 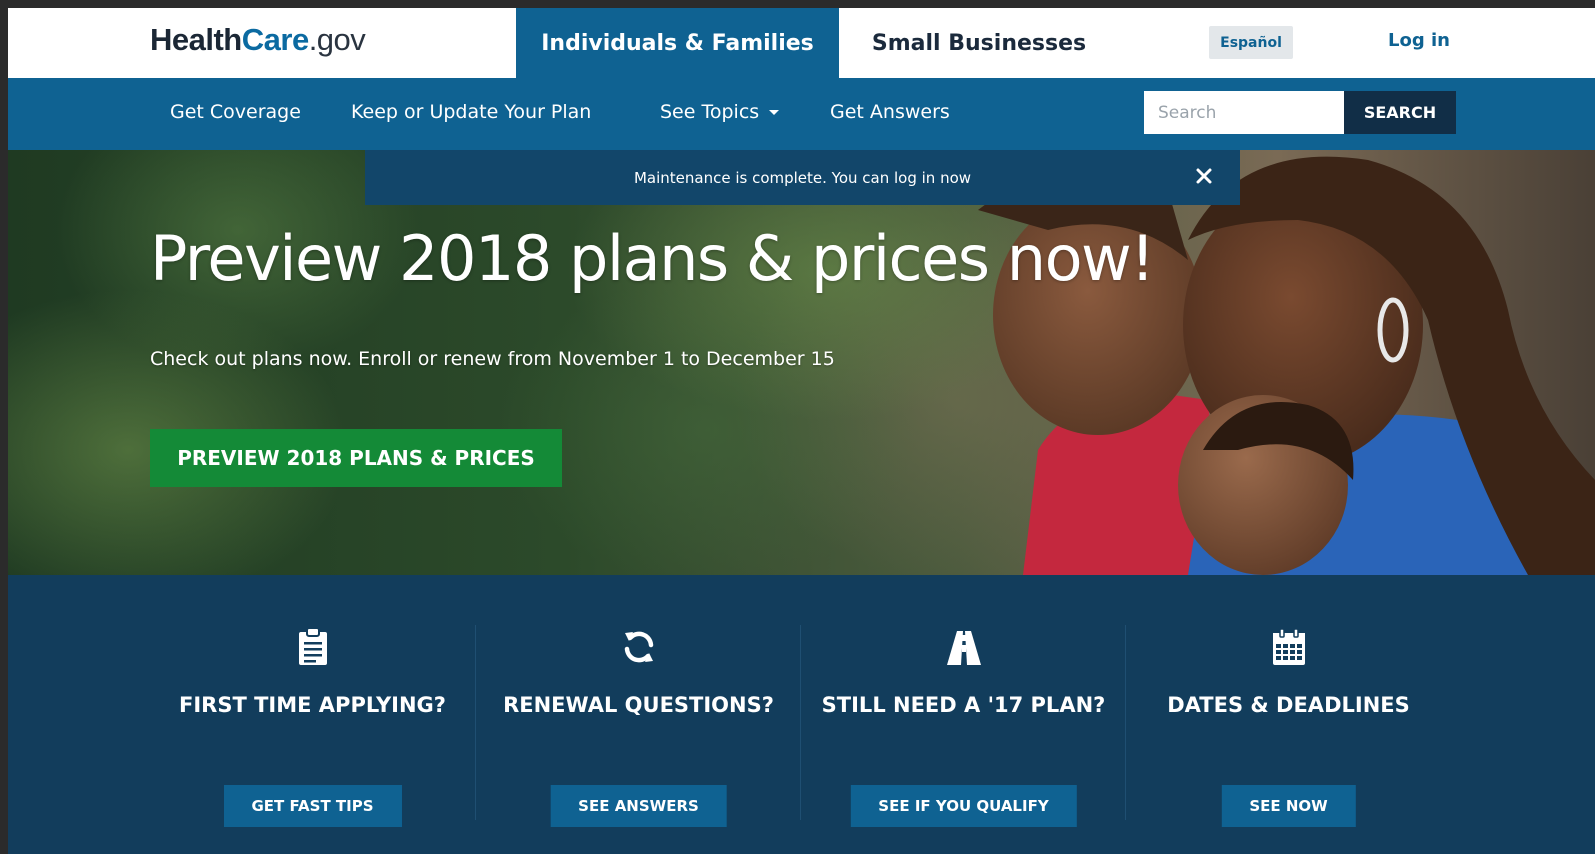 I want to click on panel-title: STILL NEED A '17 PLAN?, so click(x=963, y=705).